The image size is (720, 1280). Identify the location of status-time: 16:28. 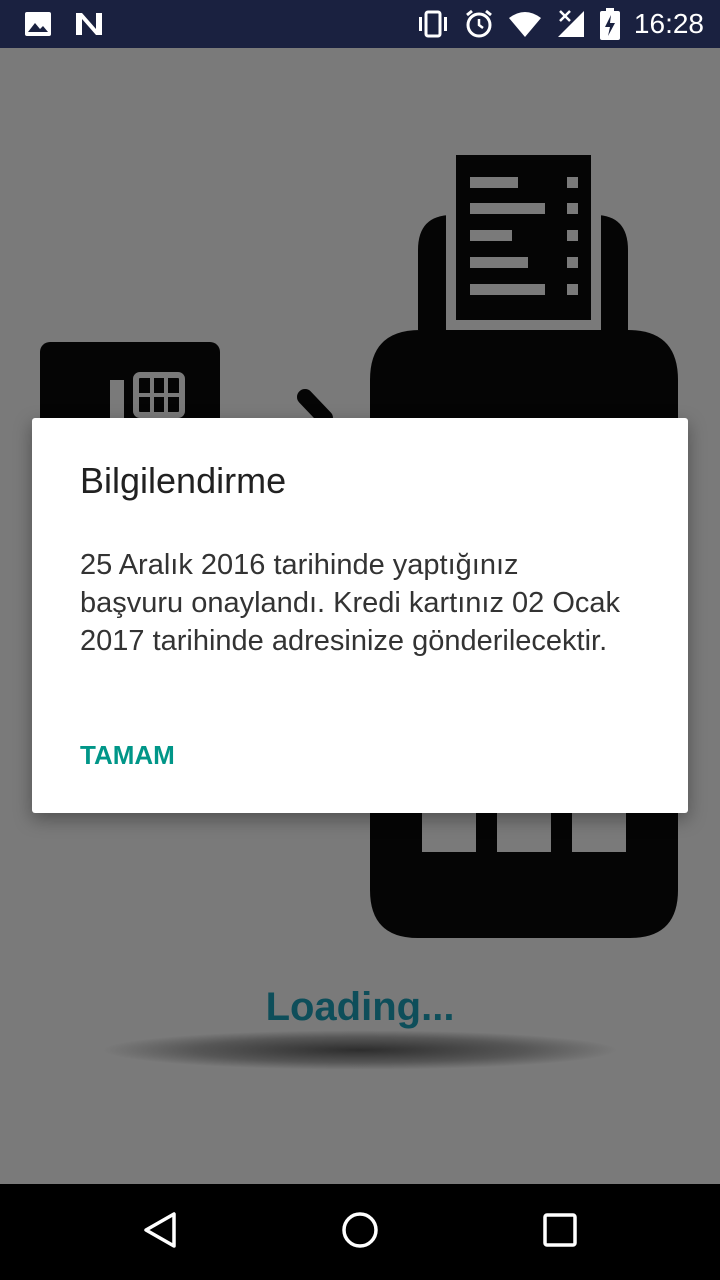
(668, 23).